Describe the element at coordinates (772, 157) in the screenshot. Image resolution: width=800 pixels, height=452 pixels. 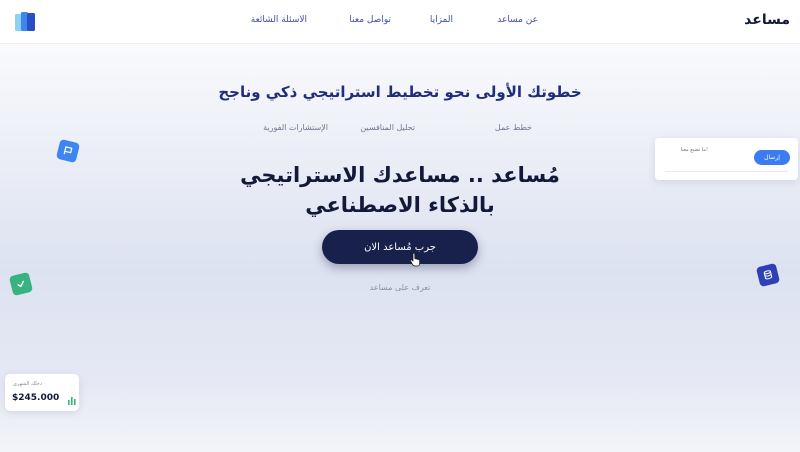
I see `send-button: إرسال` at that location.